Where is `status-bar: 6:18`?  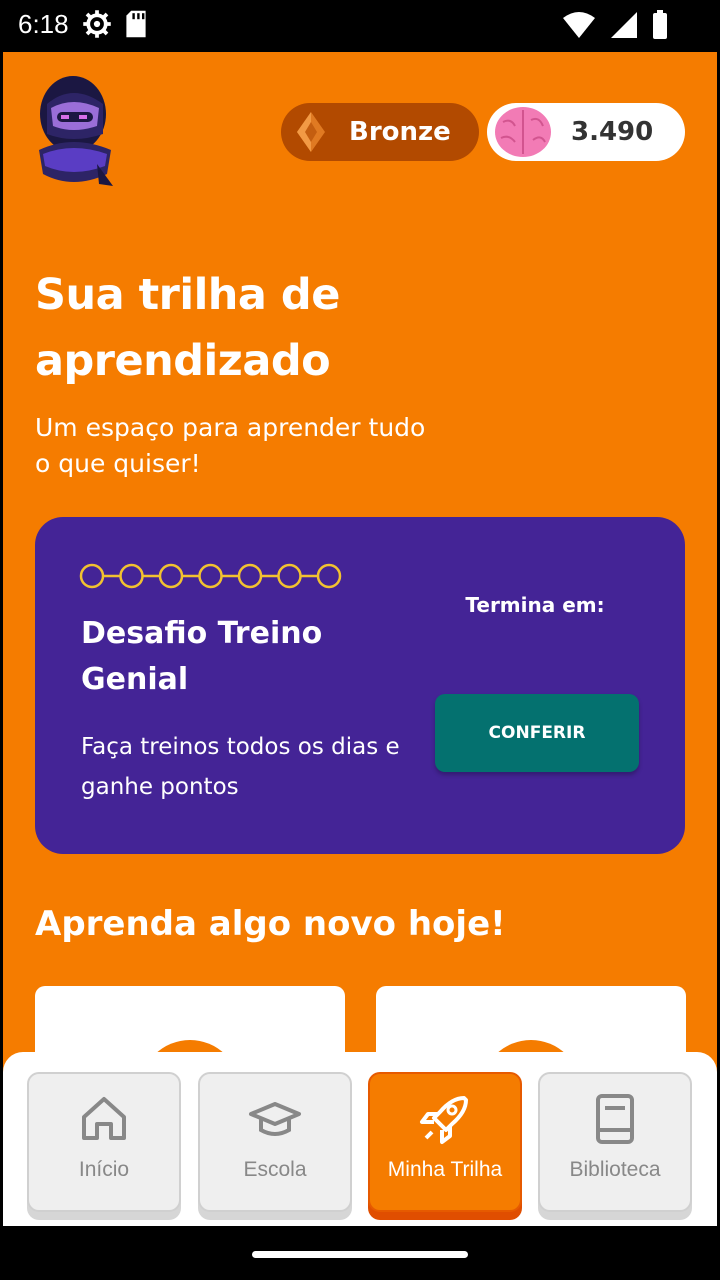 status-bar: 6:18 is located at coordinates (360, 26).